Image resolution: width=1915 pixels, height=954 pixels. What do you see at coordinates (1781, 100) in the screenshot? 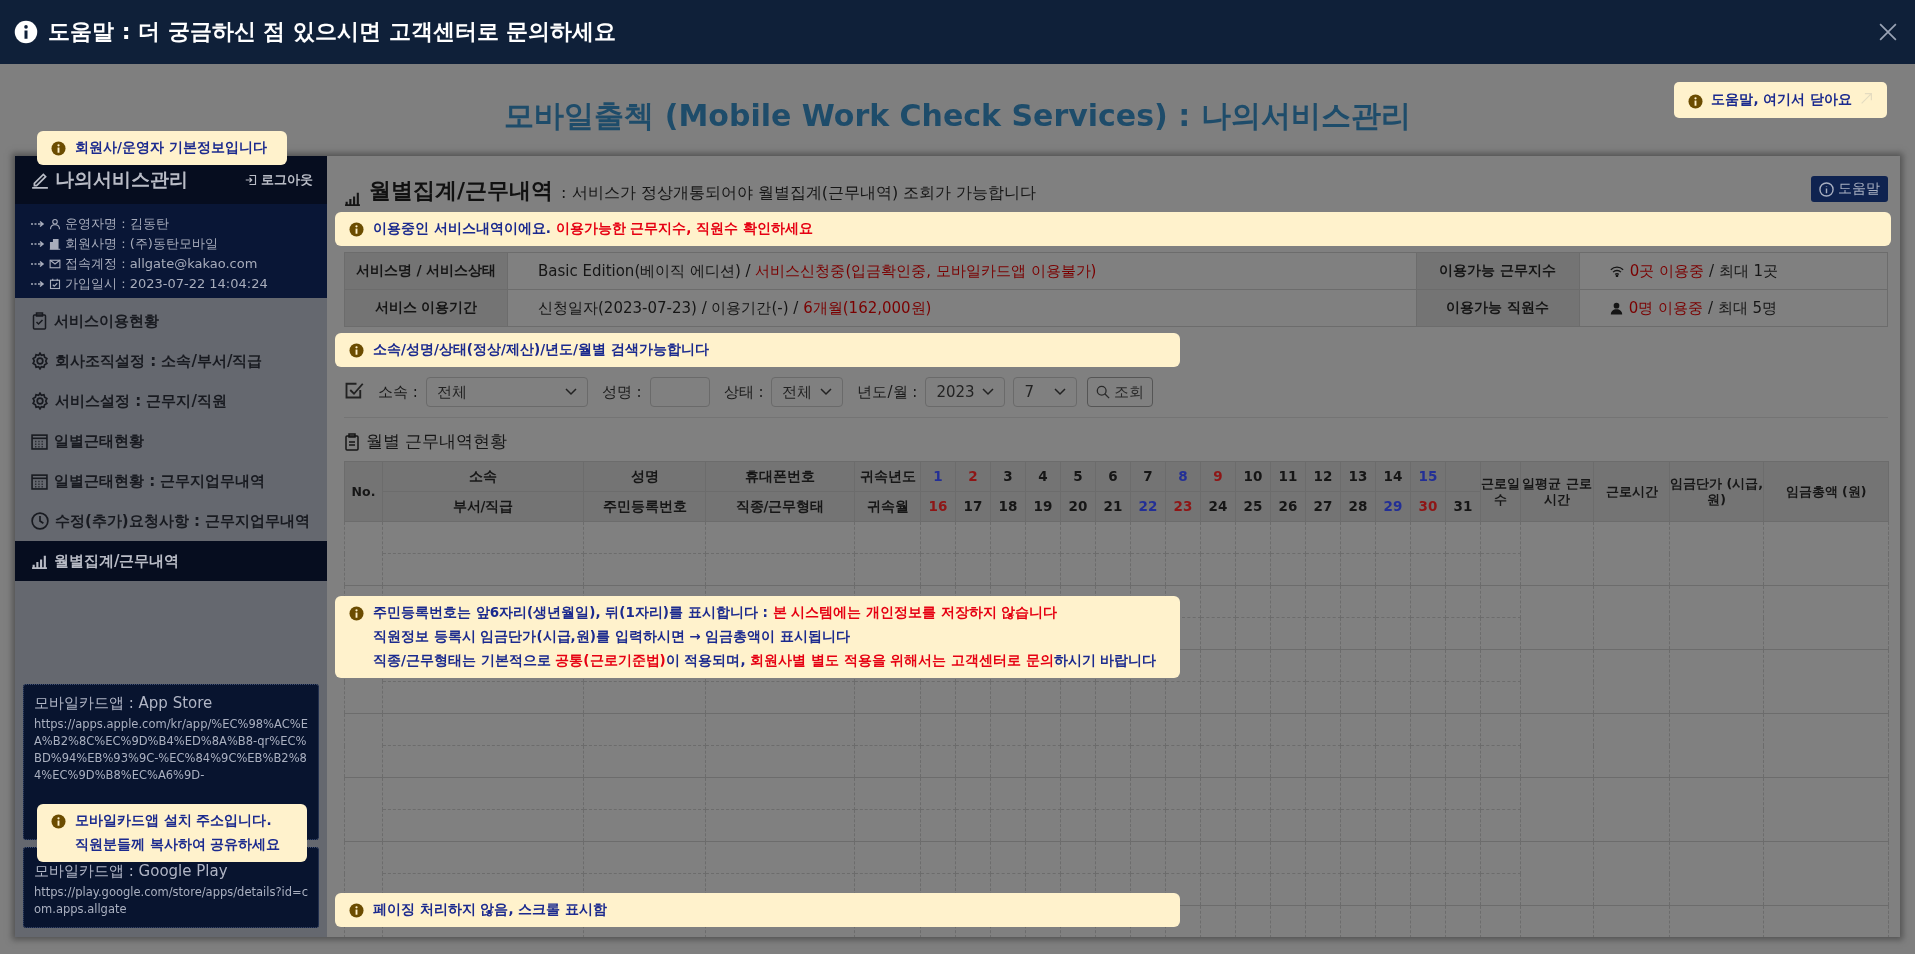
I see `tooltip-text: 도움말, 여기서 닫아요` at bounding box center [1781, 100].